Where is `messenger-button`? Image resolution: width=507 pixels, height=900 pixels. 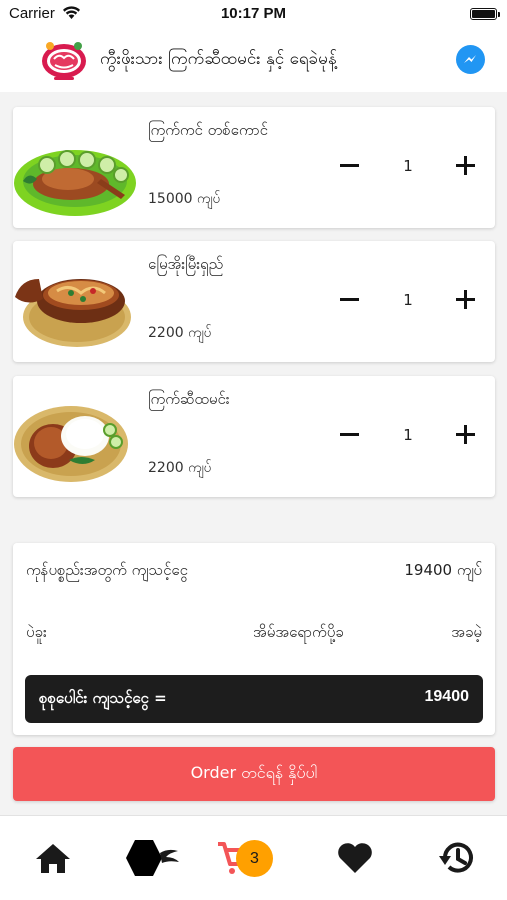
messenger-button is located at coordinates (470, 59).